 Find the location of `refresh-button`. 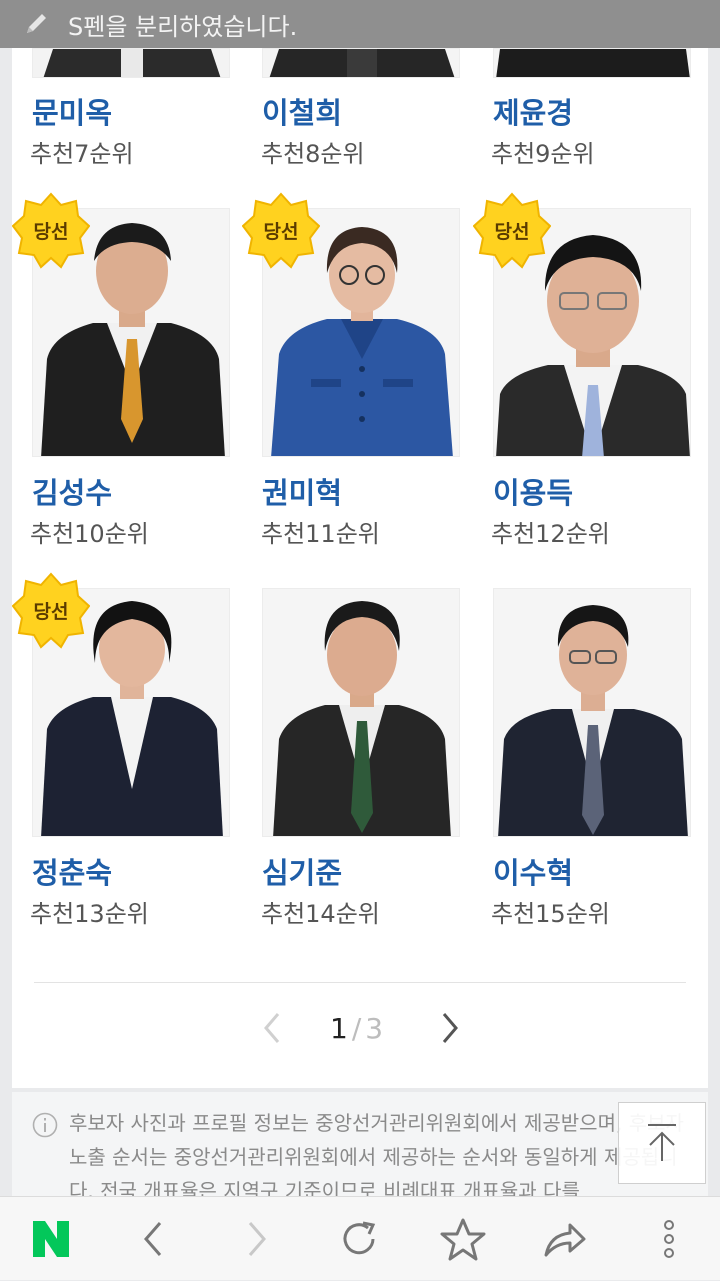

refresh-button is located at coordinates (359, 1239).